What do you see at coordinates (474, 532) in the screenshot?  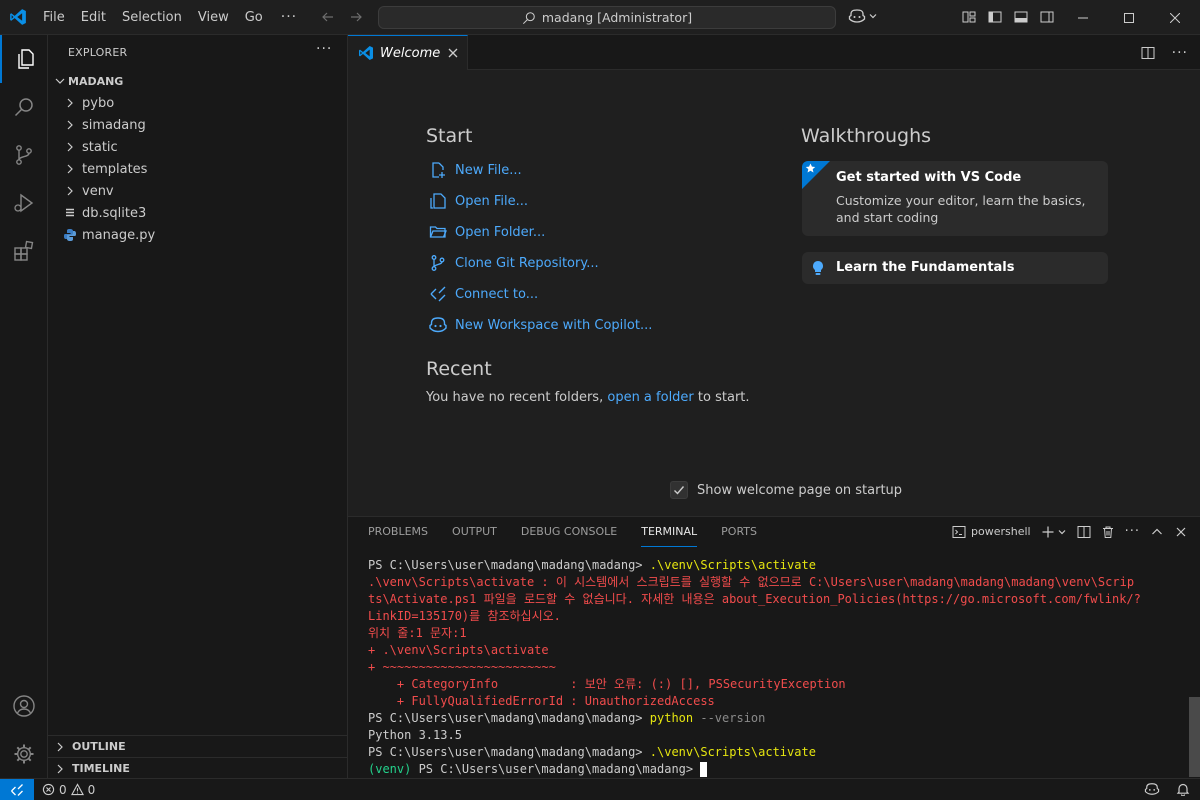 I see `tab-output: OUTPUT` at bounding box center [474, 532].